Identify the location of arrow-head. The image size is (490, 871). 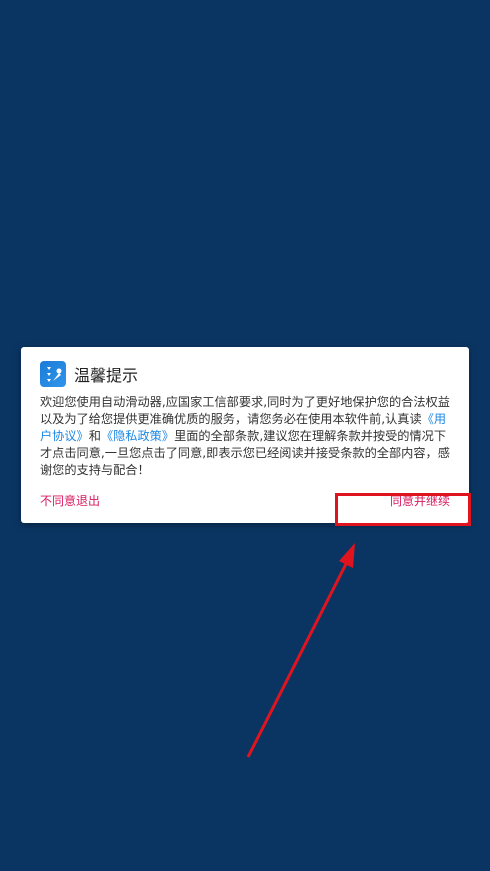
(347, 555).